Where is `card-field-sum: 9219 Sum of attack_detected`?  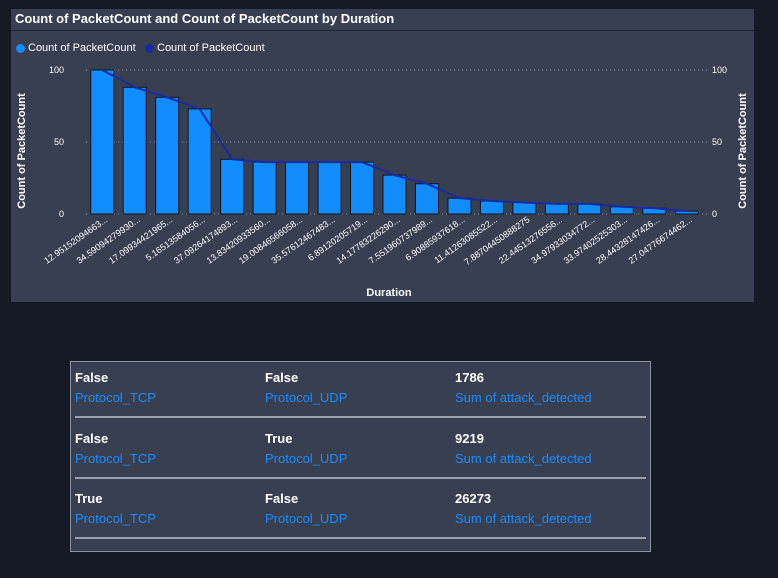 card-field-sum: 9219 Sum of attack_detected is located at coordinates (523, 448).